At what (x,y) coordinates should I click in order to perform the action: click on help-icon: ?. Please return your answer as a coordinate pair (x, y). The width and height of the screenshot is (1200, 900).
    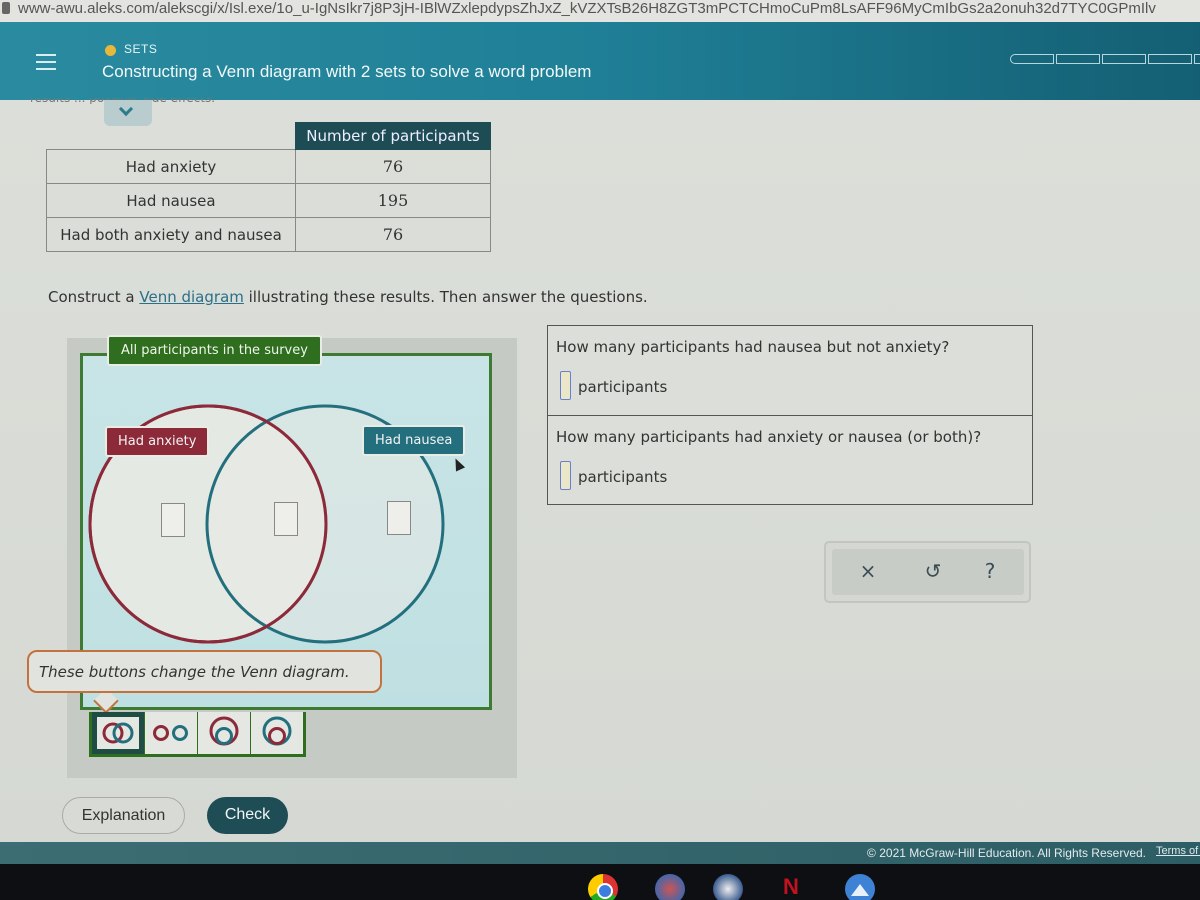
    Looking at the image, I should click on (990, 571).